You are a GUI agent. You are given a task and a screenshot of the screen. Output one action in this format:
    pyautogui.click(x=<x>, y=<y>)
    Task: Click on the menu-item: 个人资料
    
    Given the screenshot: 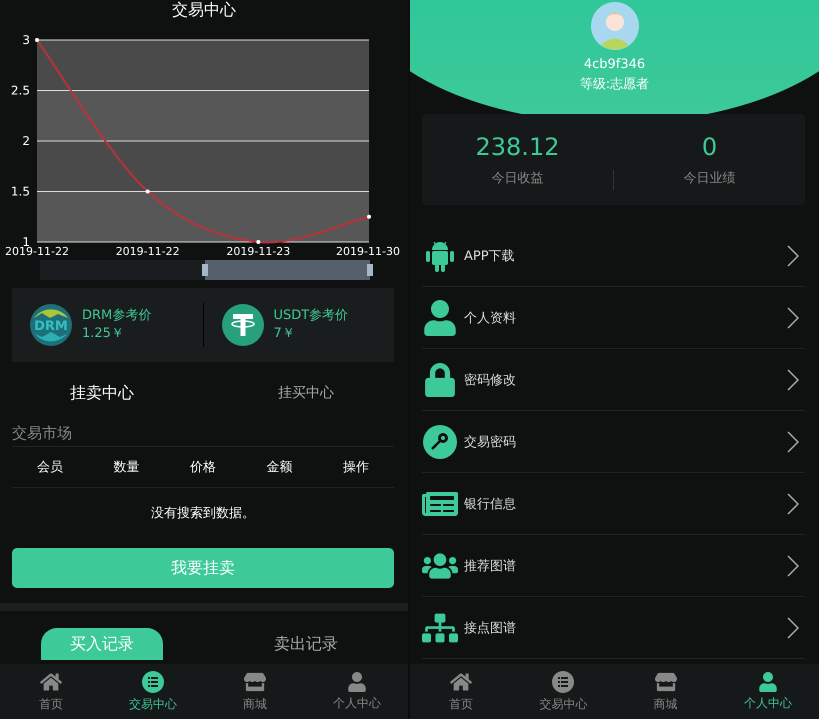 What is the action you would take?
    pyautogui.click(x=613, y=318)
    